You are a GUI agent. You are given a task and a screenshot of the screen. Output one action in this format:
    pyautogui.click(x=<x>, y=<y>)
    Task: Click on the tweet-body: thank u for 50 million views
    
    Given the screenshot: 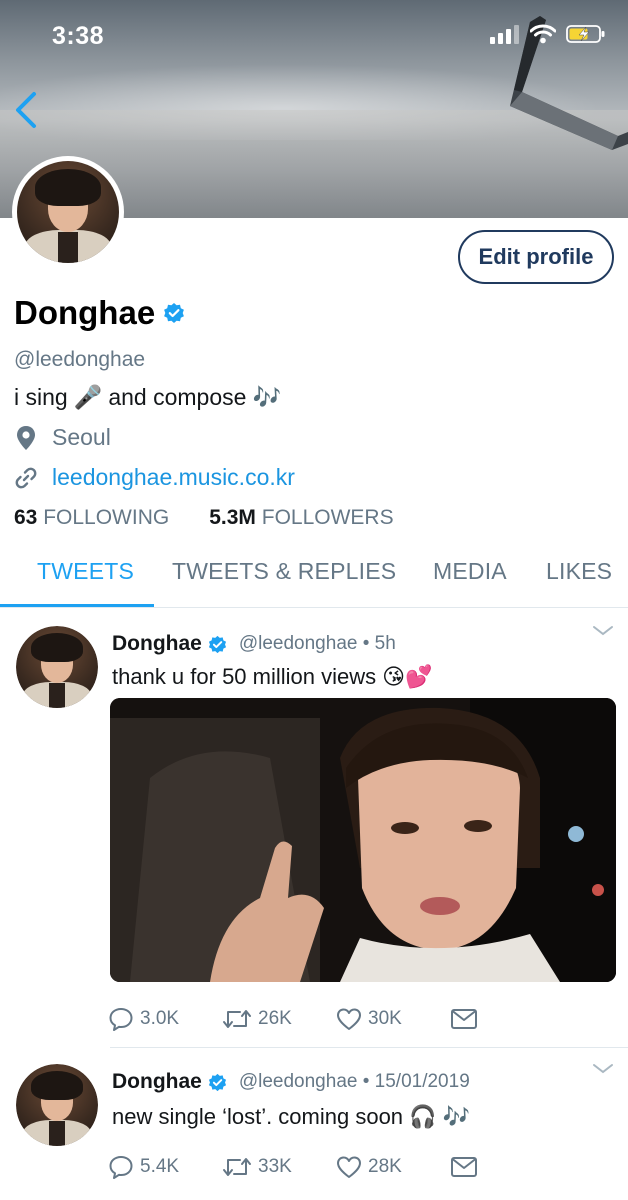 What is the action you would take?
    pyautogui.click(x=244, y=676)
    